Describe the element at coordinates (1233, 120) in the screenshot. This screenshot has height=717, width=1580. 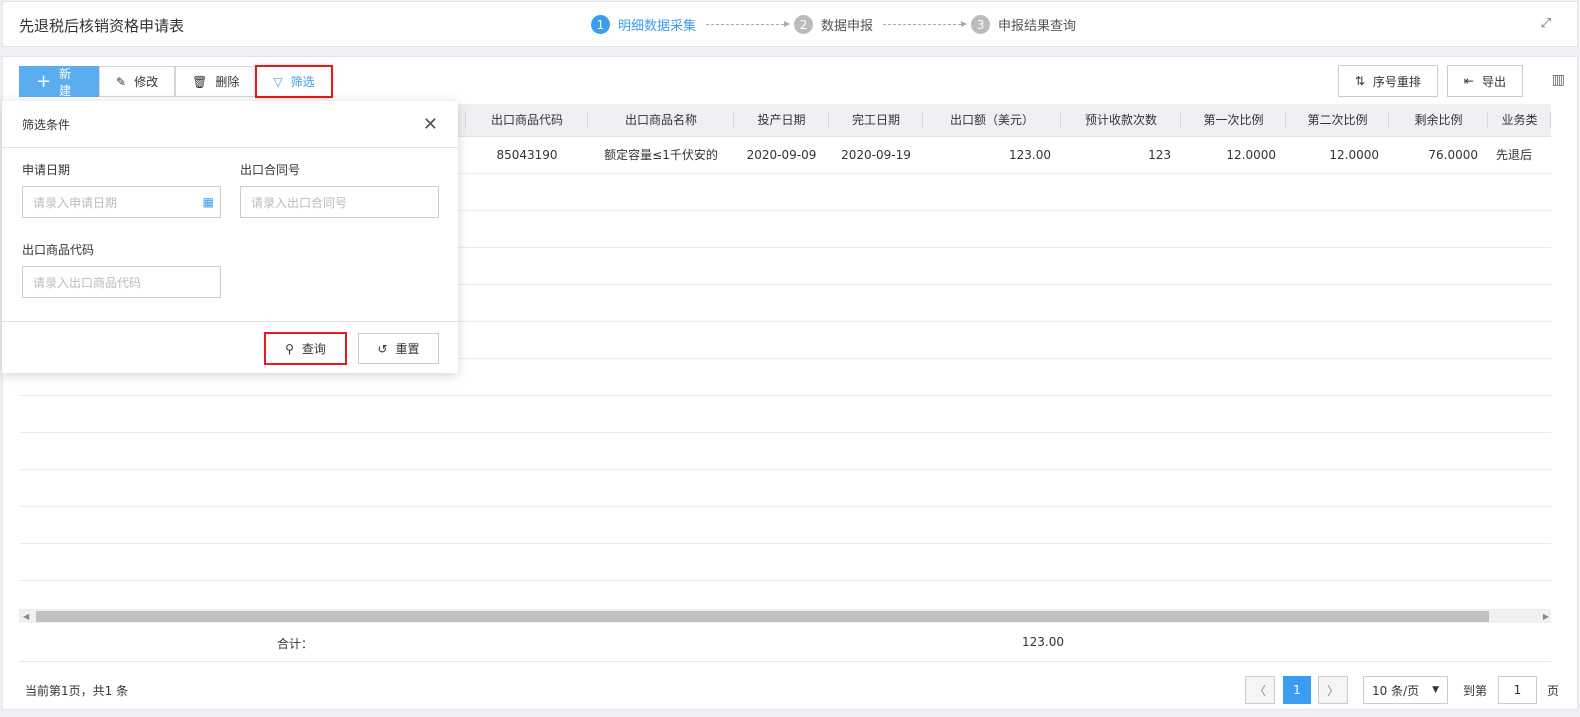
I see `column-header: 第一次比例` at that location.